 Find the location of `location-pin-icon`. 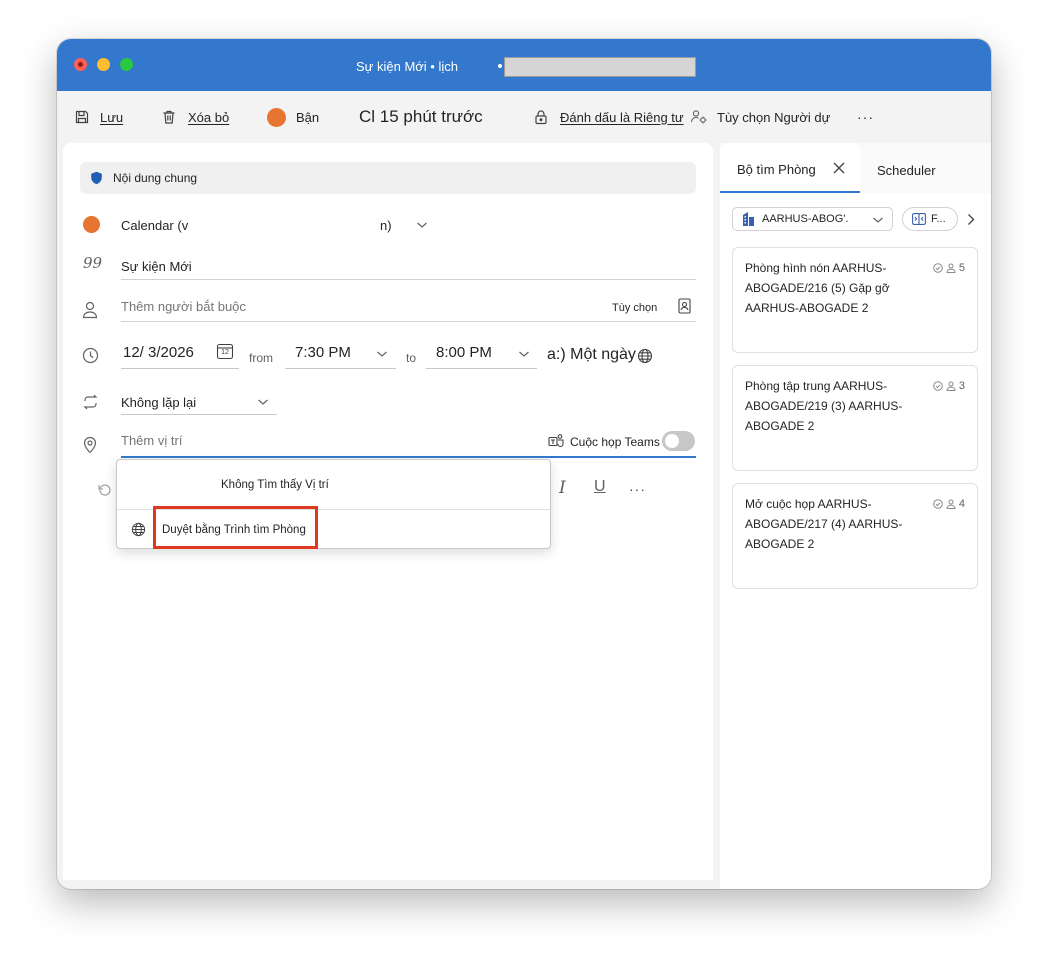

location-pin-icon is located at coordinates (90, 445).